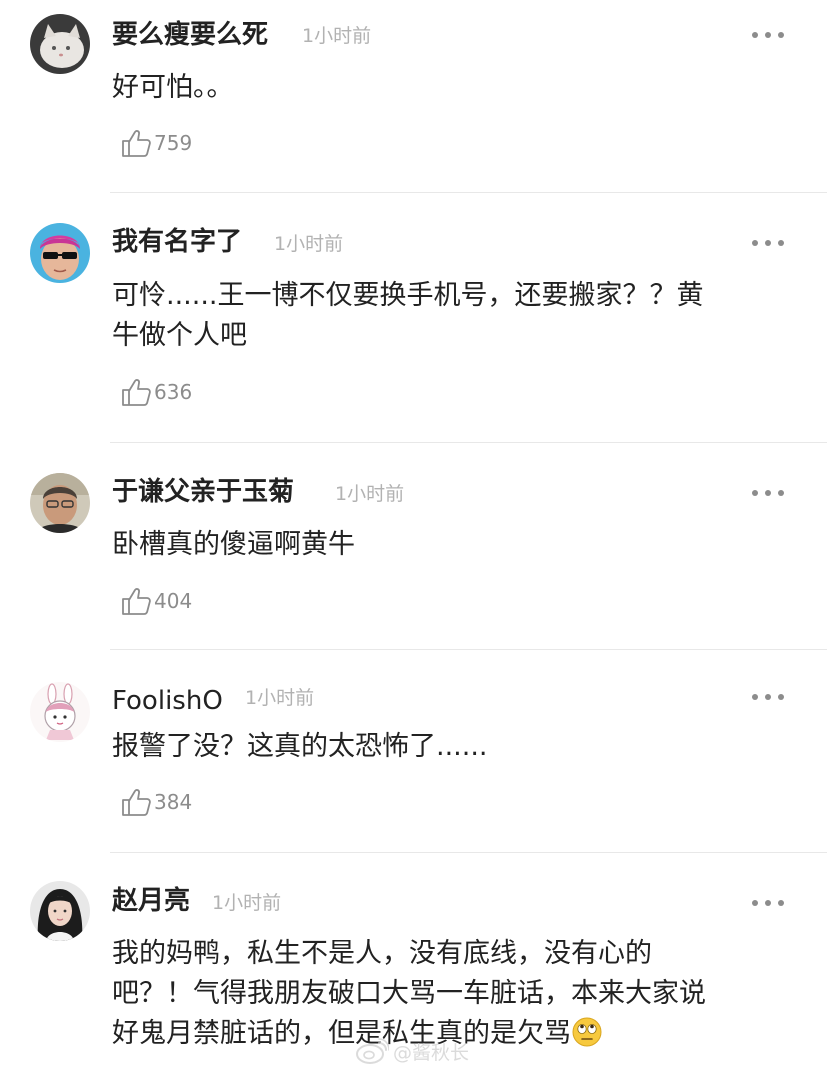 The width and height of the screenshot is (827, 1071). What do you see at coordinates (173, 143) in the screenshot?
I see `like-count: 759` at bounding box center [173, 143].